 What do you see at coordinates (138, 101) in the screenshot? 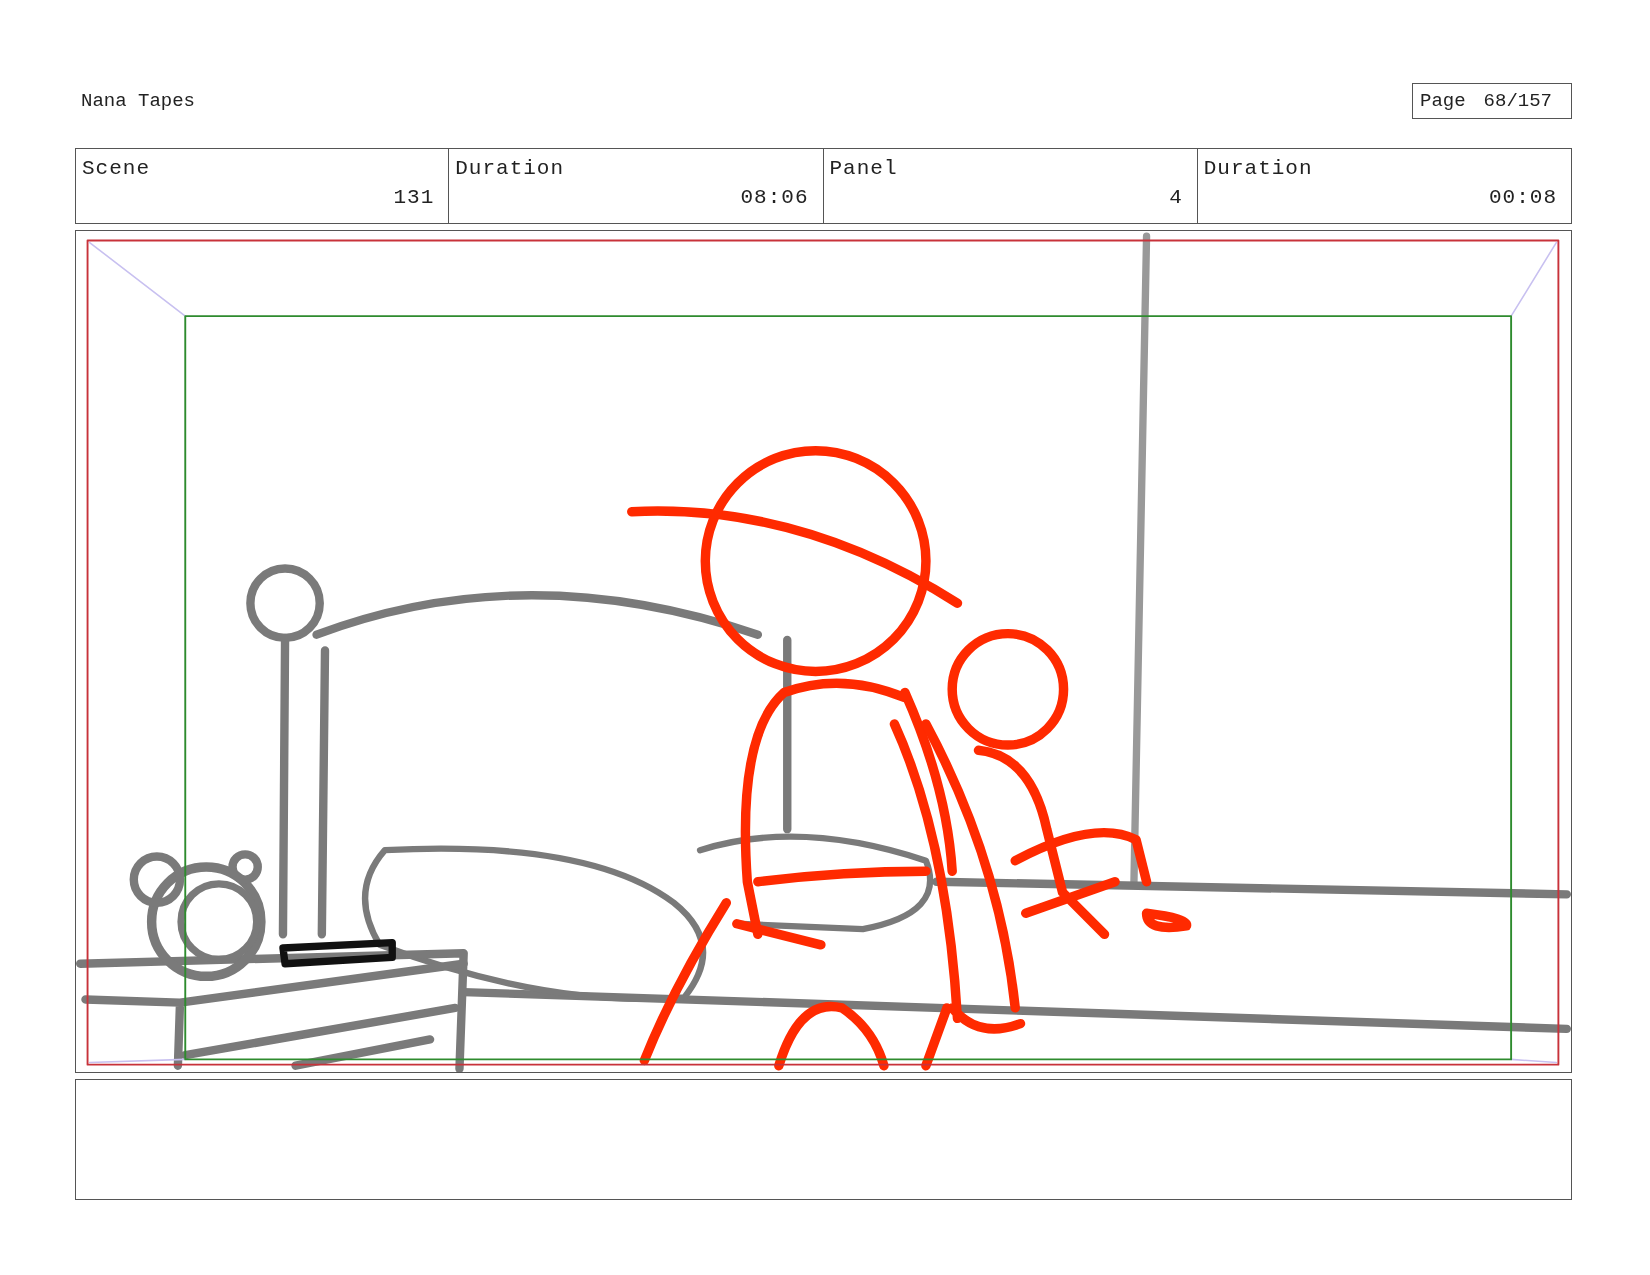
I see `document-title: Nana Tapes` at bounding box center [138, 101].